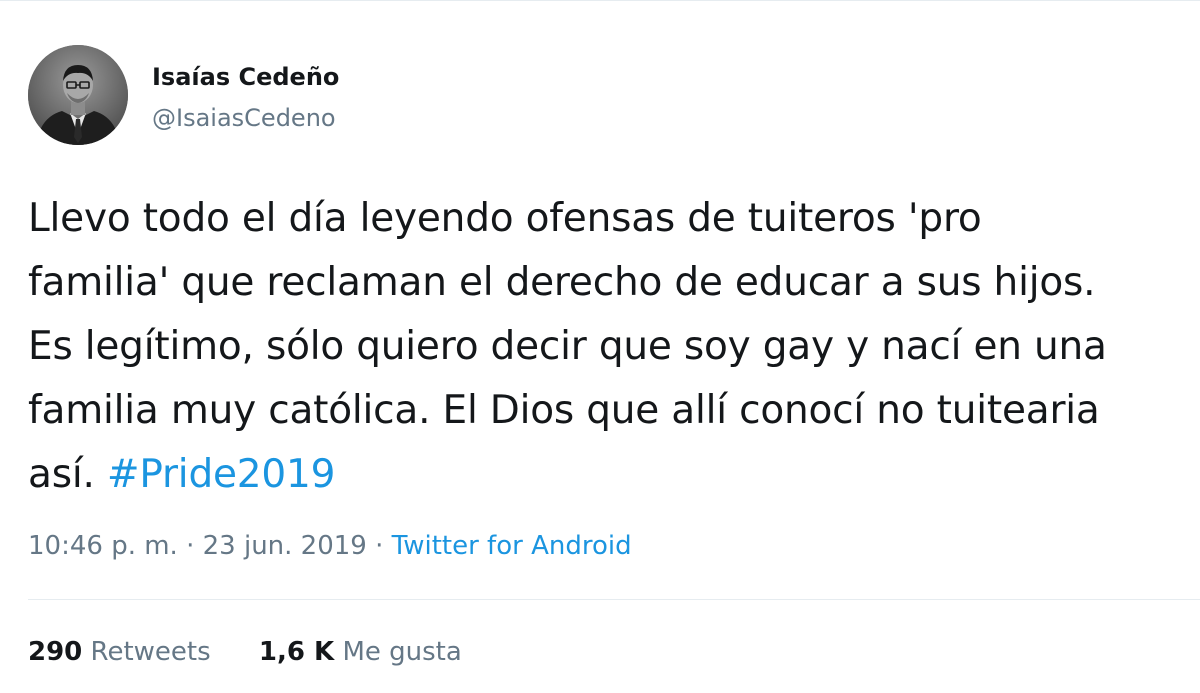  What do you see at coordinates (55, 652) in the screenshot?
I see `retweets-count: 290` at bounding box center [55, 652].